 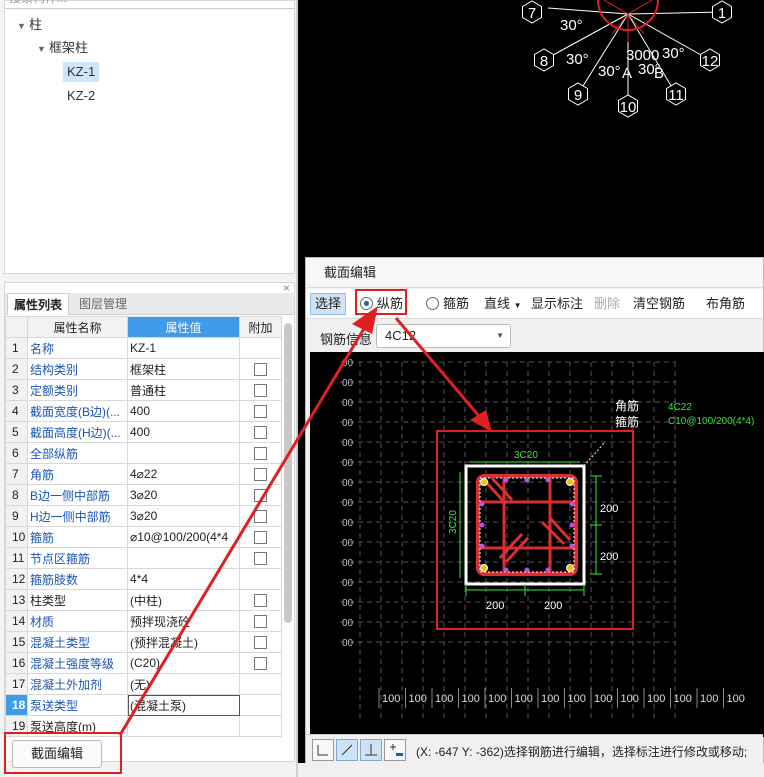 I want to click on axis-node-icon: 1, so click(x=722, y=12).